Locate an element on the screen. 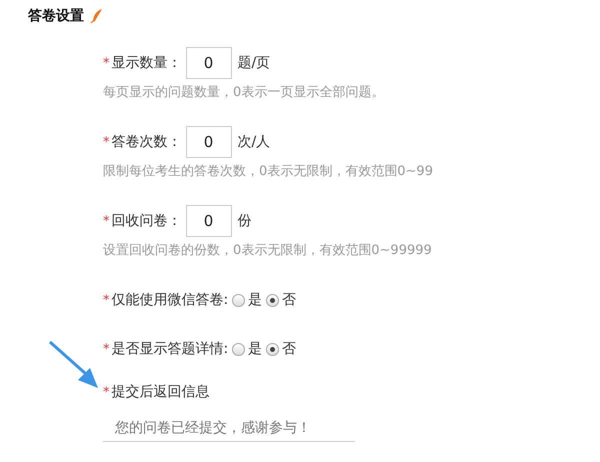  field-label: 显示数量： is located at coordinates (147, 63).